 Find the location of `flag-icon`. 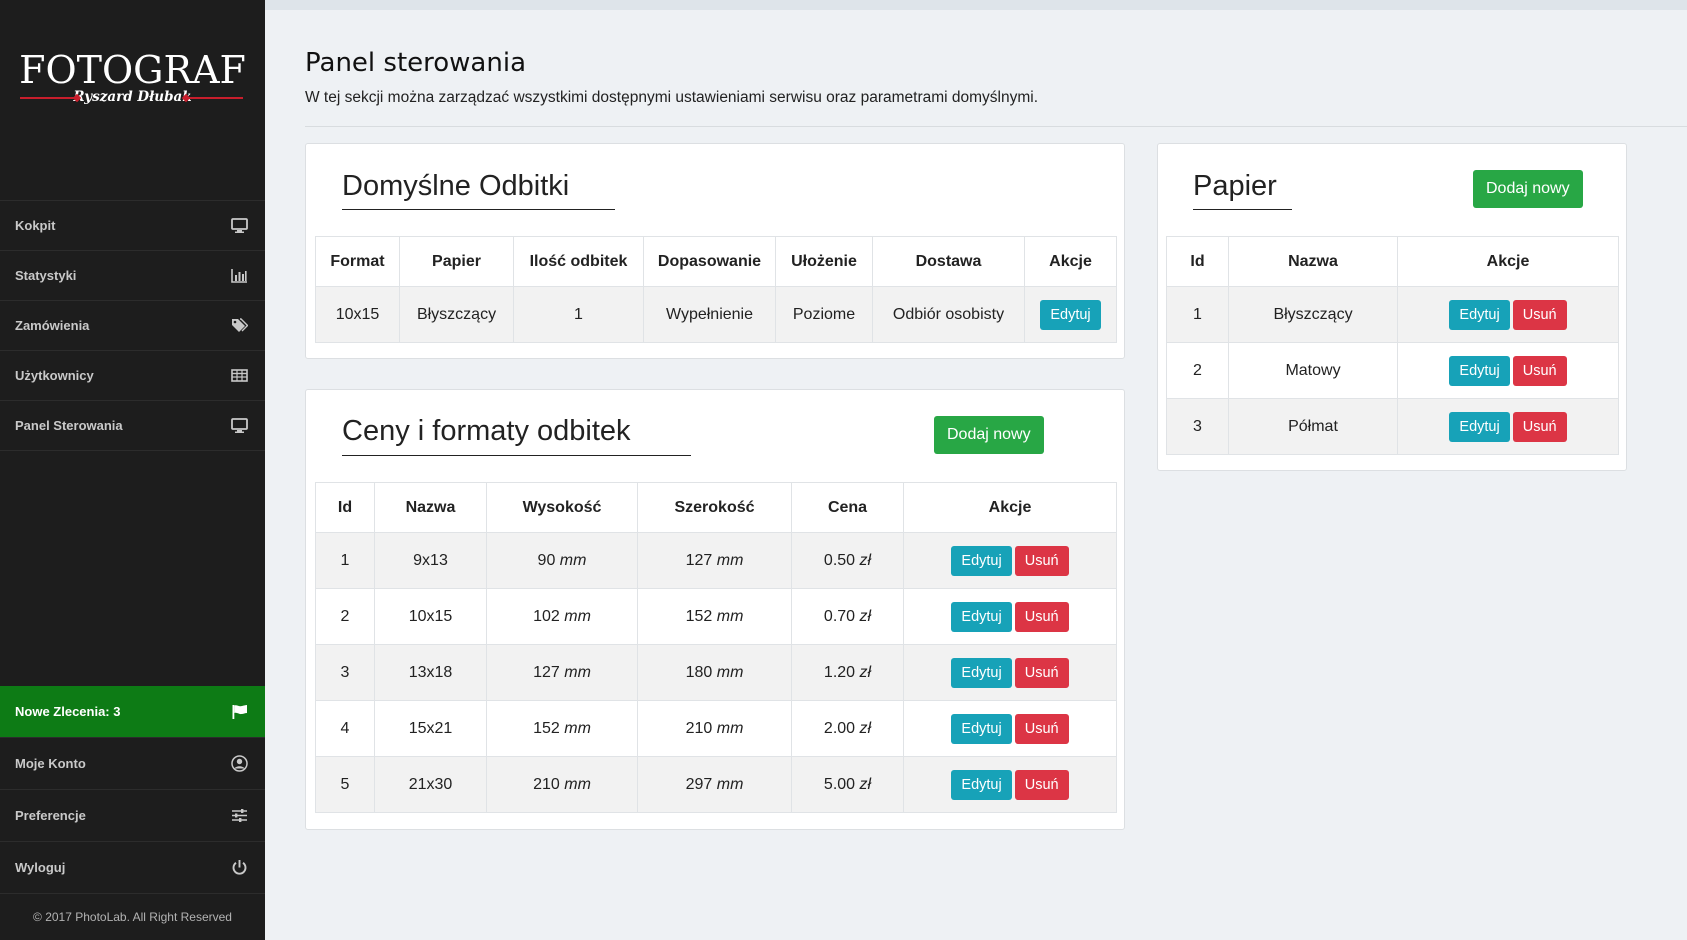

flag-icon is located at coordinates (239, 712).